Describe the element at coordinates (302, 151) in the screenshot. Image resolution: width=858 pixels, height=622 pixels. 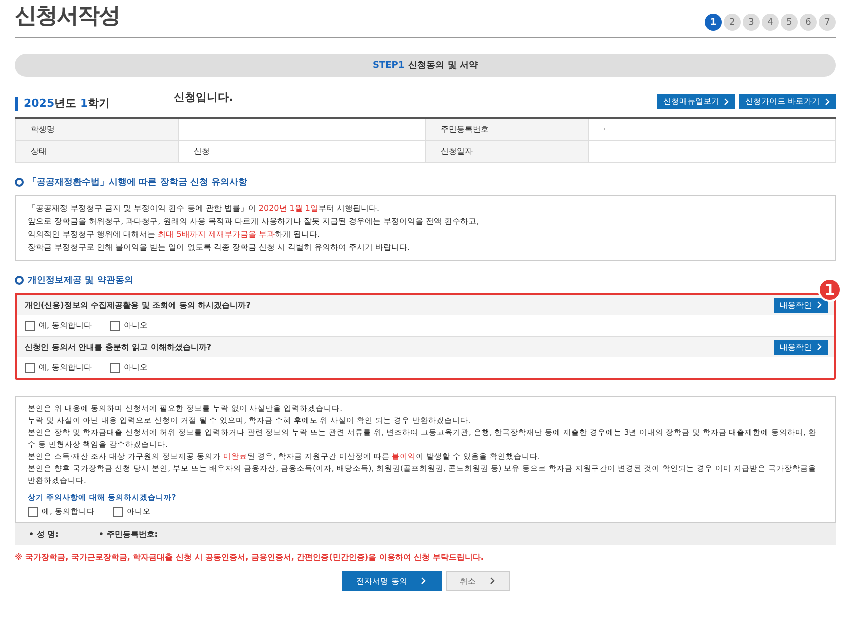
I see `field-value: 신청` at that location.